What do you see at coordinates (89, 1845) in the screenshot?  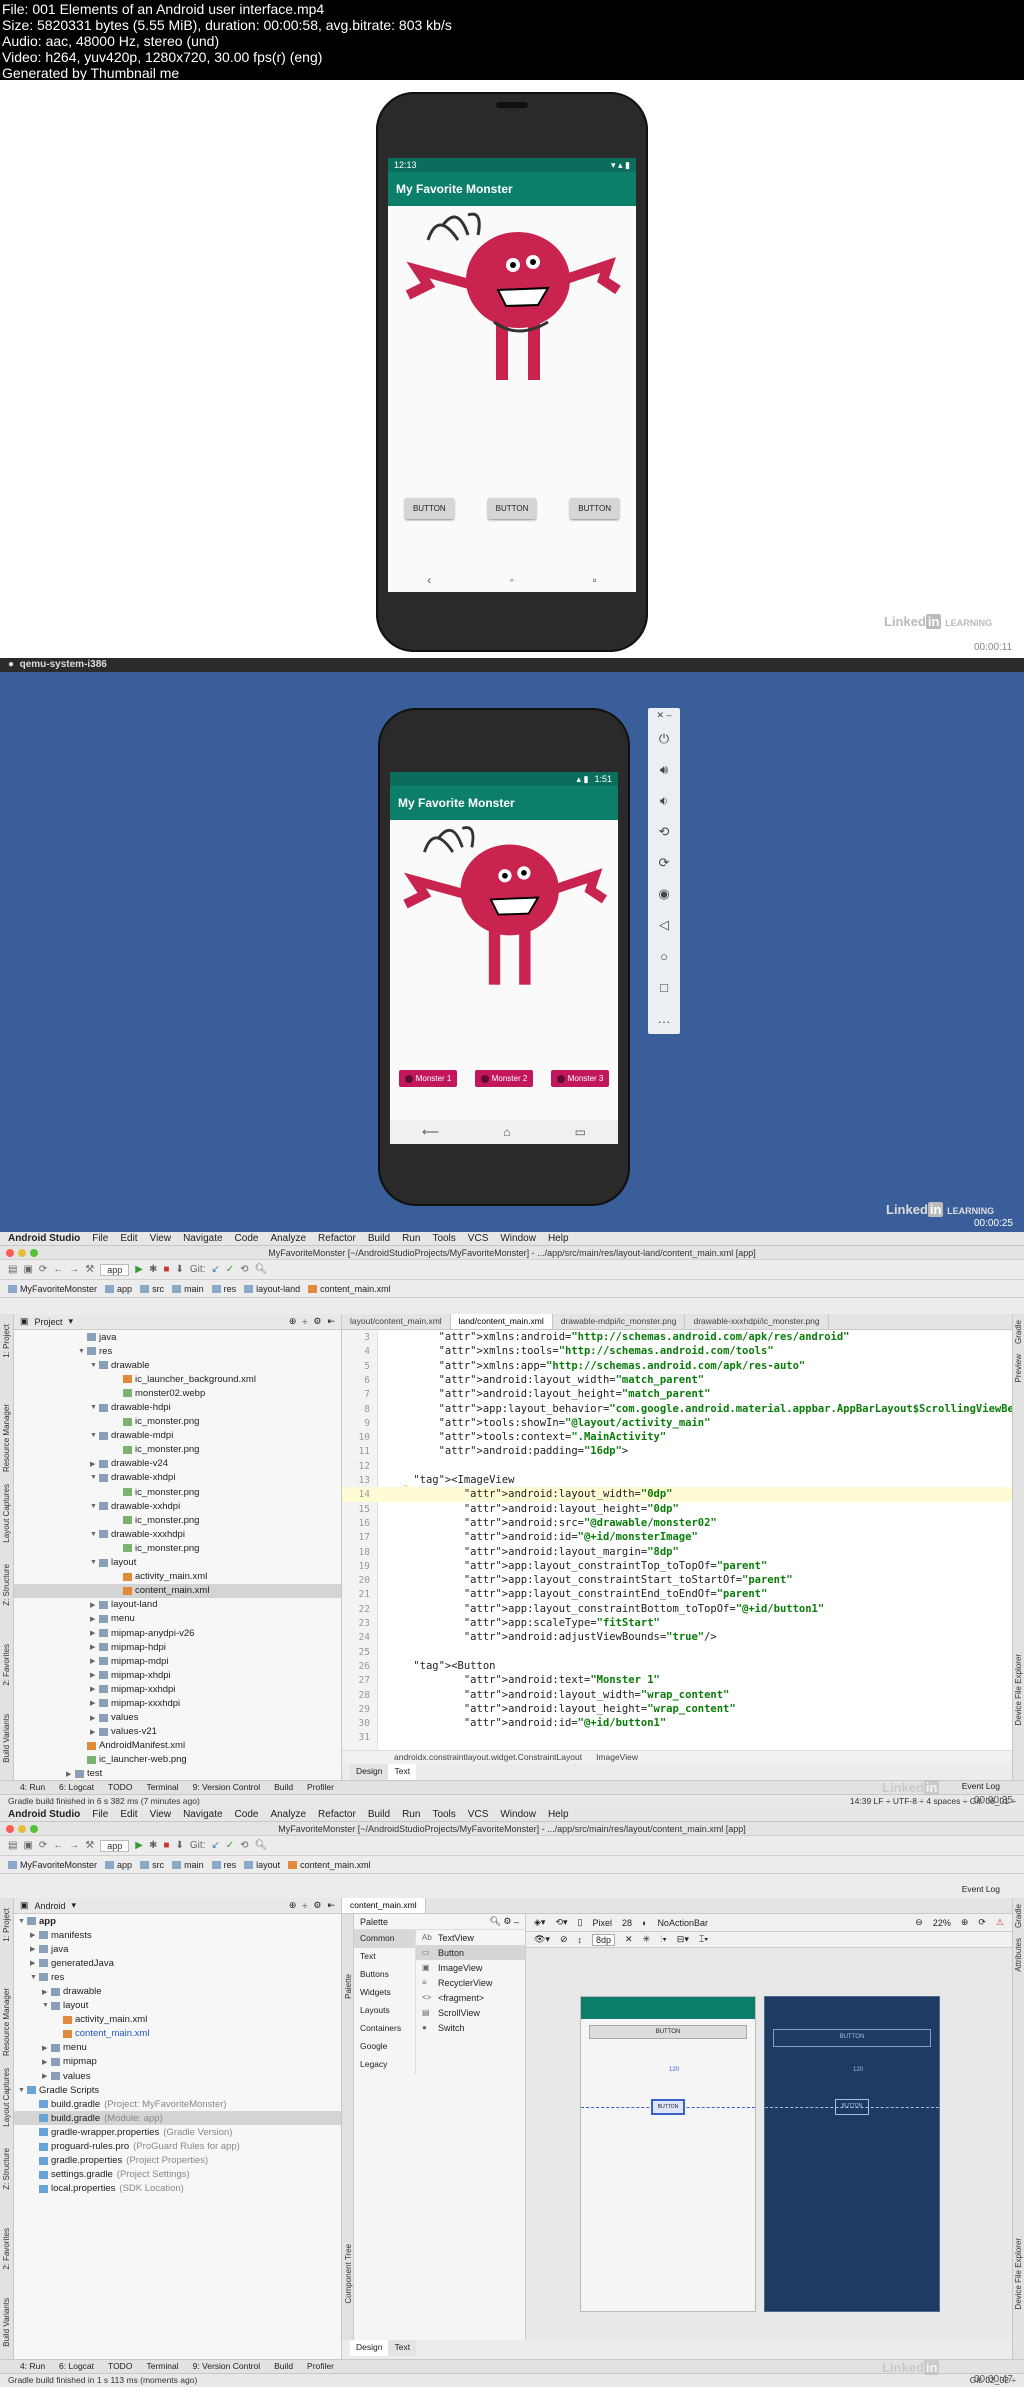 I see `build-icon: ⚒` at bounding box center [89, 1845].